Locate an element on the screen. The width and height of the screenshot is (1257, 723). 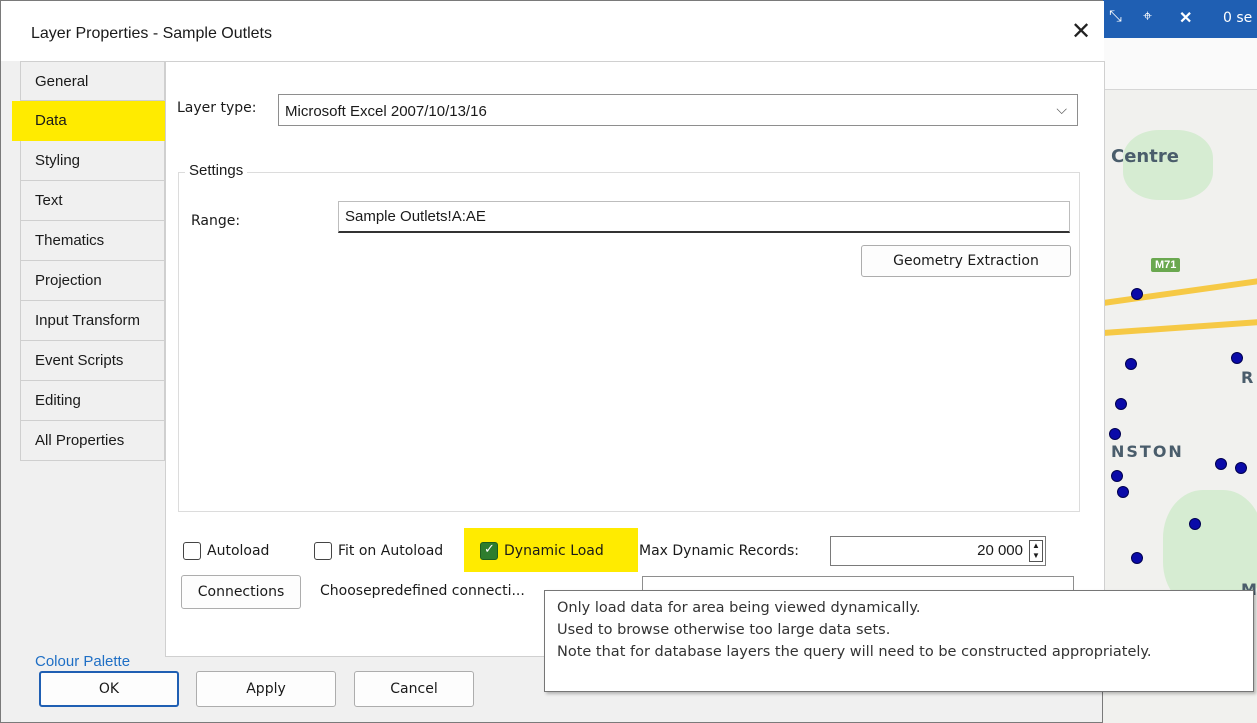
colour-palette-link: Colour Palette is located at coordinates (82, 661).